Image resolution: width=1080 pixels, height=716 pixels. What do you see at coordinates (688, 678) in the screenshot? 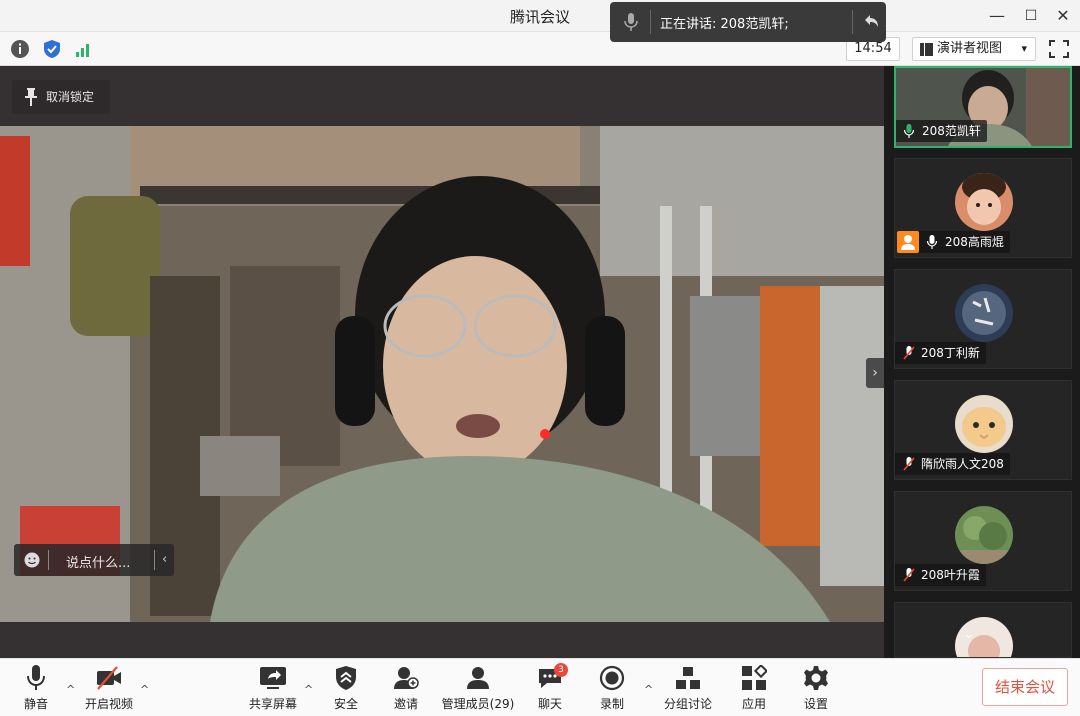
I see `breakout-rooms-icon` at bounding box center [688, 678].